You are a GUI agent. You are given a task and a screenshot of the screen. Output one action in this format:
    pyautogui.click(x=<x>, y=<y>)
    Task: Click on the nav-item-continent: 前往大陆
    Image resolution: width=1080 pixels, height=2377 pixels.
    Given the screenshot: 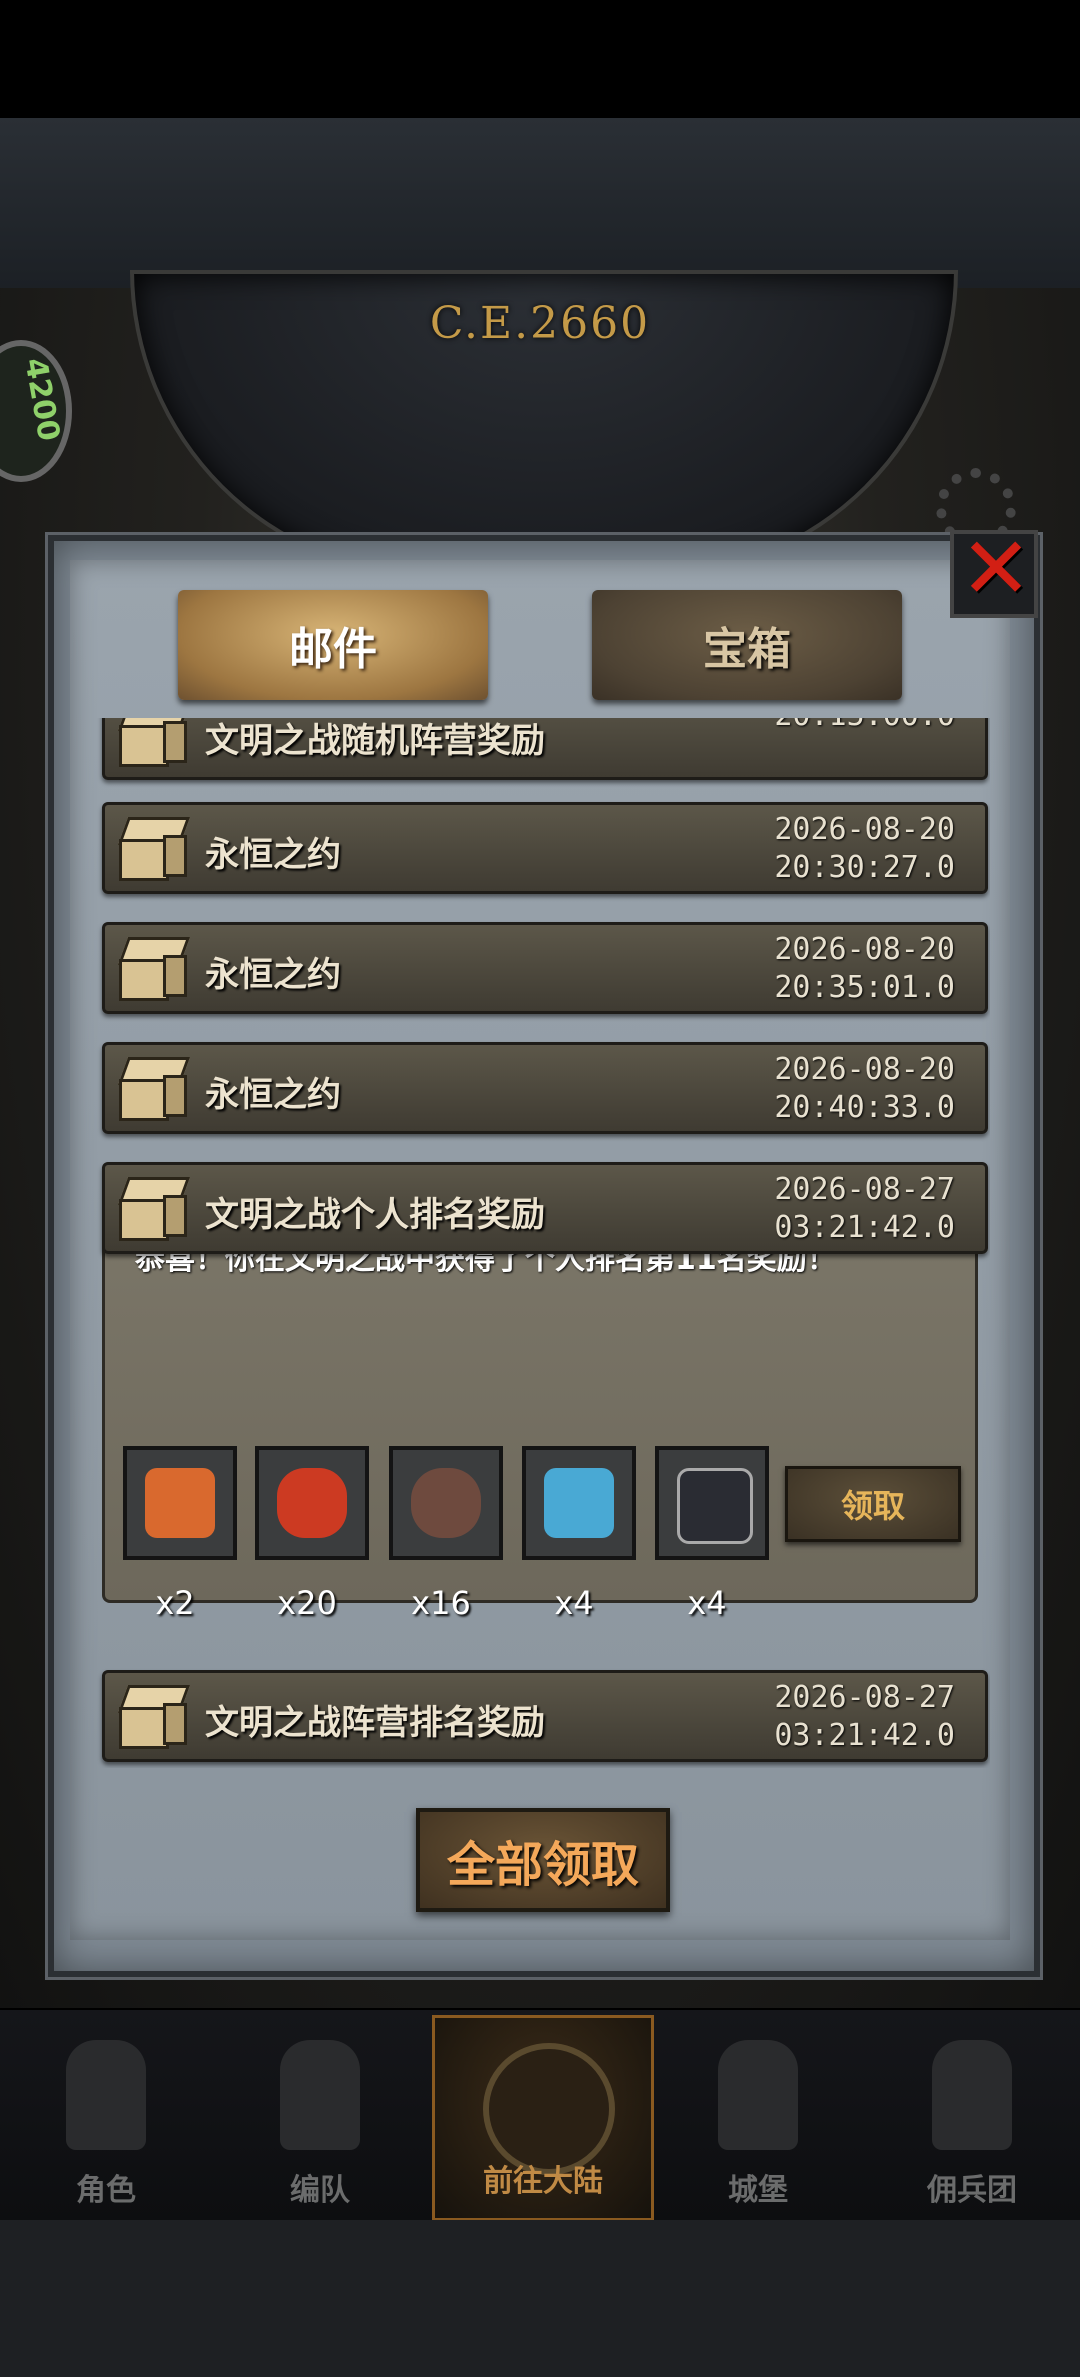 What is the action you would take?
    pyautogui.click(x=543, y=2118)
    